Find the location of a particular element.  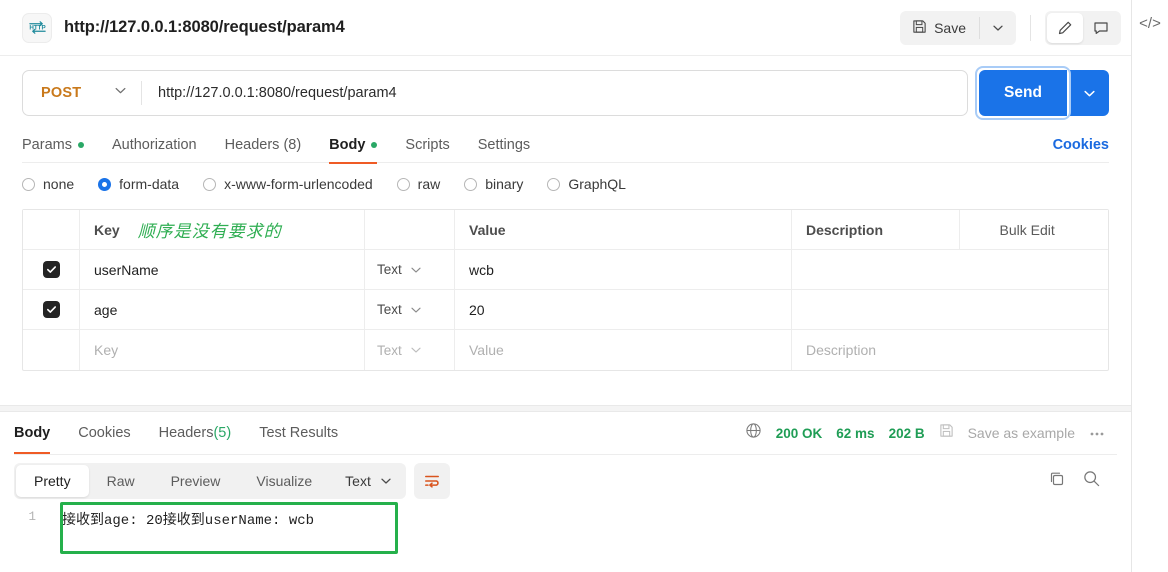

comment-button is located at coordinates (1101, 28).